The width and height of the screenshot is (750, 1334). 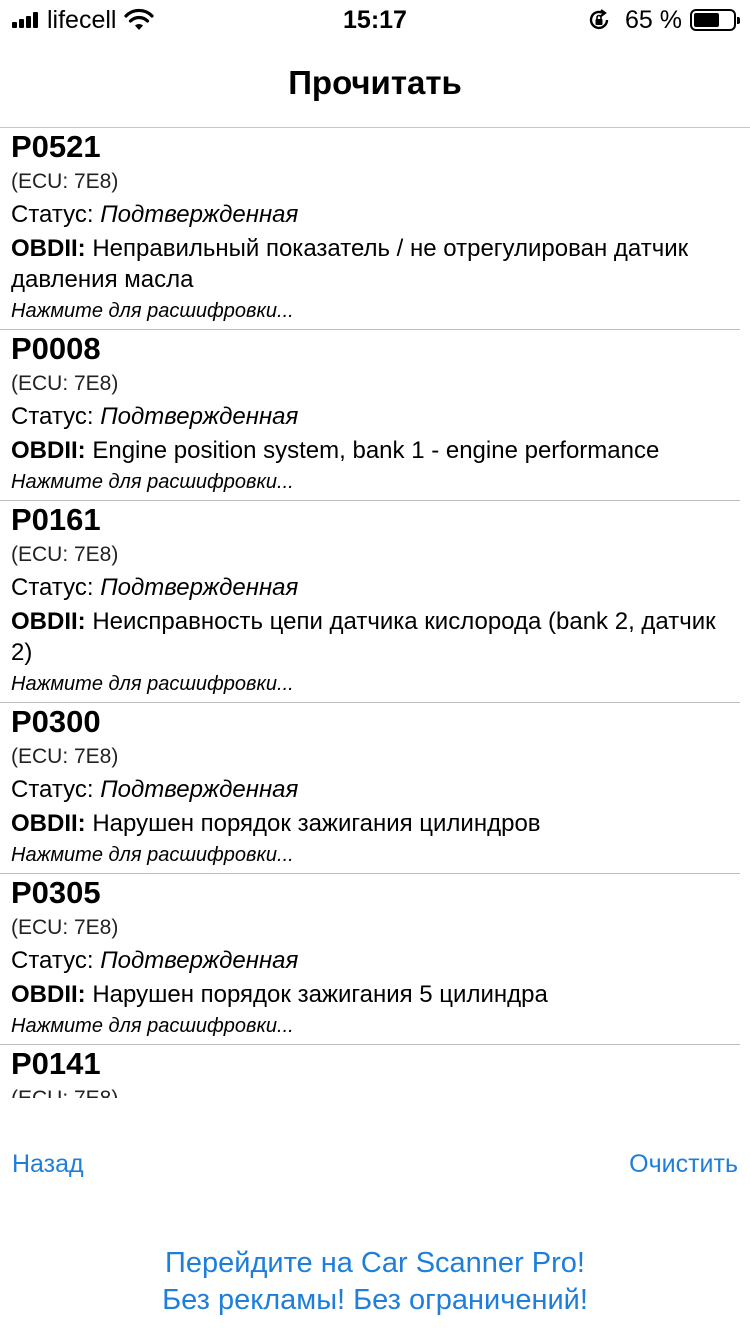 I want to click on rotation-lock-icon, so click(x=599, y=19).